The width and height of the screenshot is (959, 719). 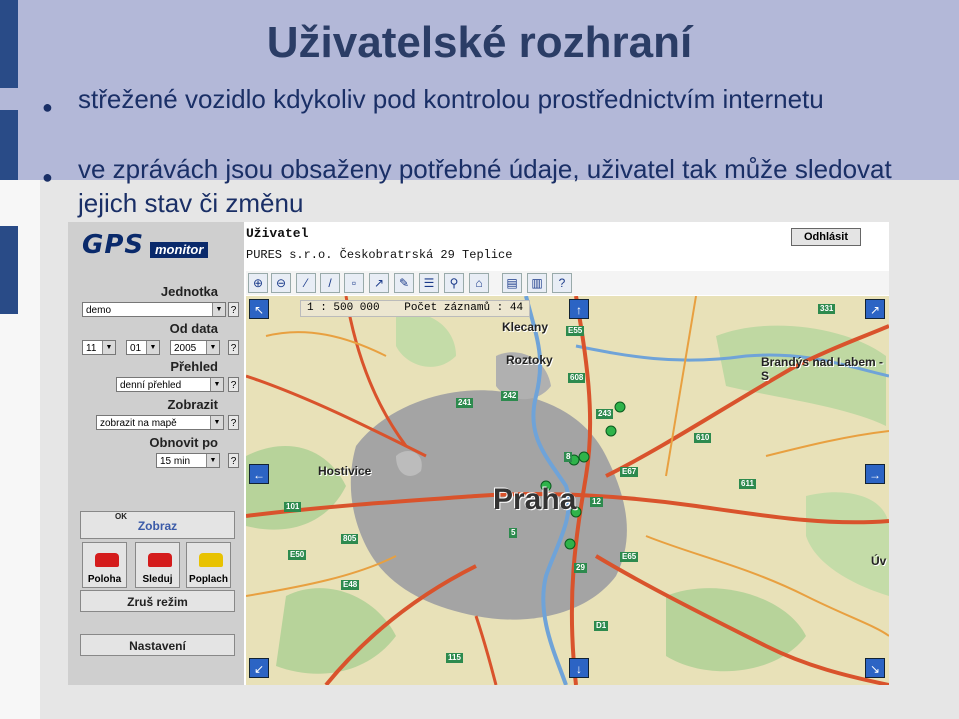 What do you see at coordinates (579, 309) in the screenshot?
I see `pan-north-button: ↑` at bounding box center [579, 309].